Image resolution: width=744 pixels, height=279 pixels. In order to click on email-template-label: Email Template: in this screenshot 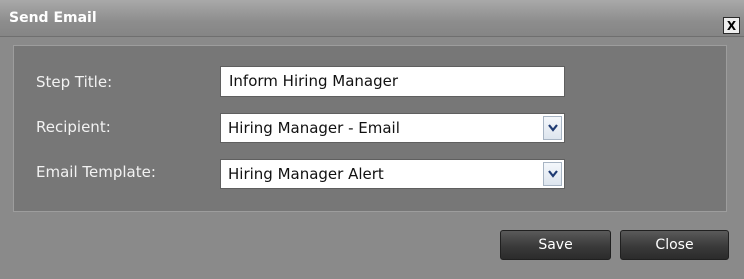, I will do `click(96, 172)`.